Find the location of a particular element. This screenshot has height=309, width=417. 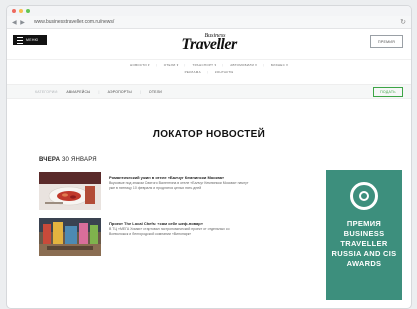

window-titlebar is located at coordinates (209, 11).